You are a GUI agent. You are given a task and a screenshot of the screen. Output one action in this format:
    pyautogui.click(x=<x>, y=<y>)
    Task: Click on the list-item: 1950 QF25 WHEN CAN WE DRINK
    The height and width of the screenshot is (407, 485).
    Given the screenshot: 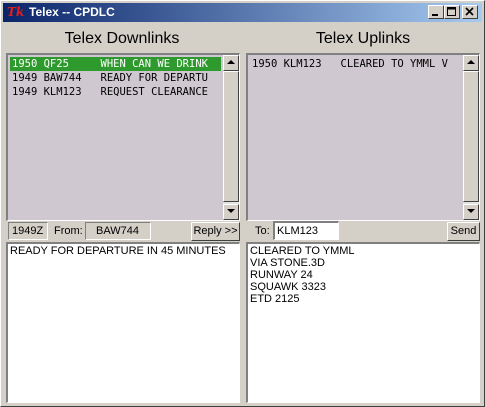 What is the action you would take?
    pyautogui.click(x=115, y=64)
    